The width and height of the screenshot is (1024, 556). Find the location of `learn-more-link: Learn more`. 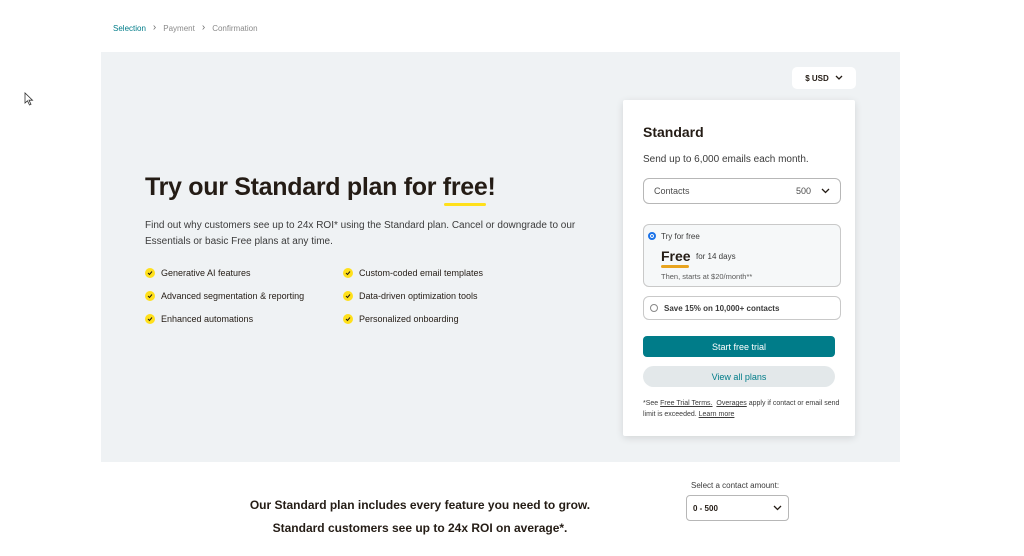

learn-more-link: Learn more is located at coordinates (717, 414).